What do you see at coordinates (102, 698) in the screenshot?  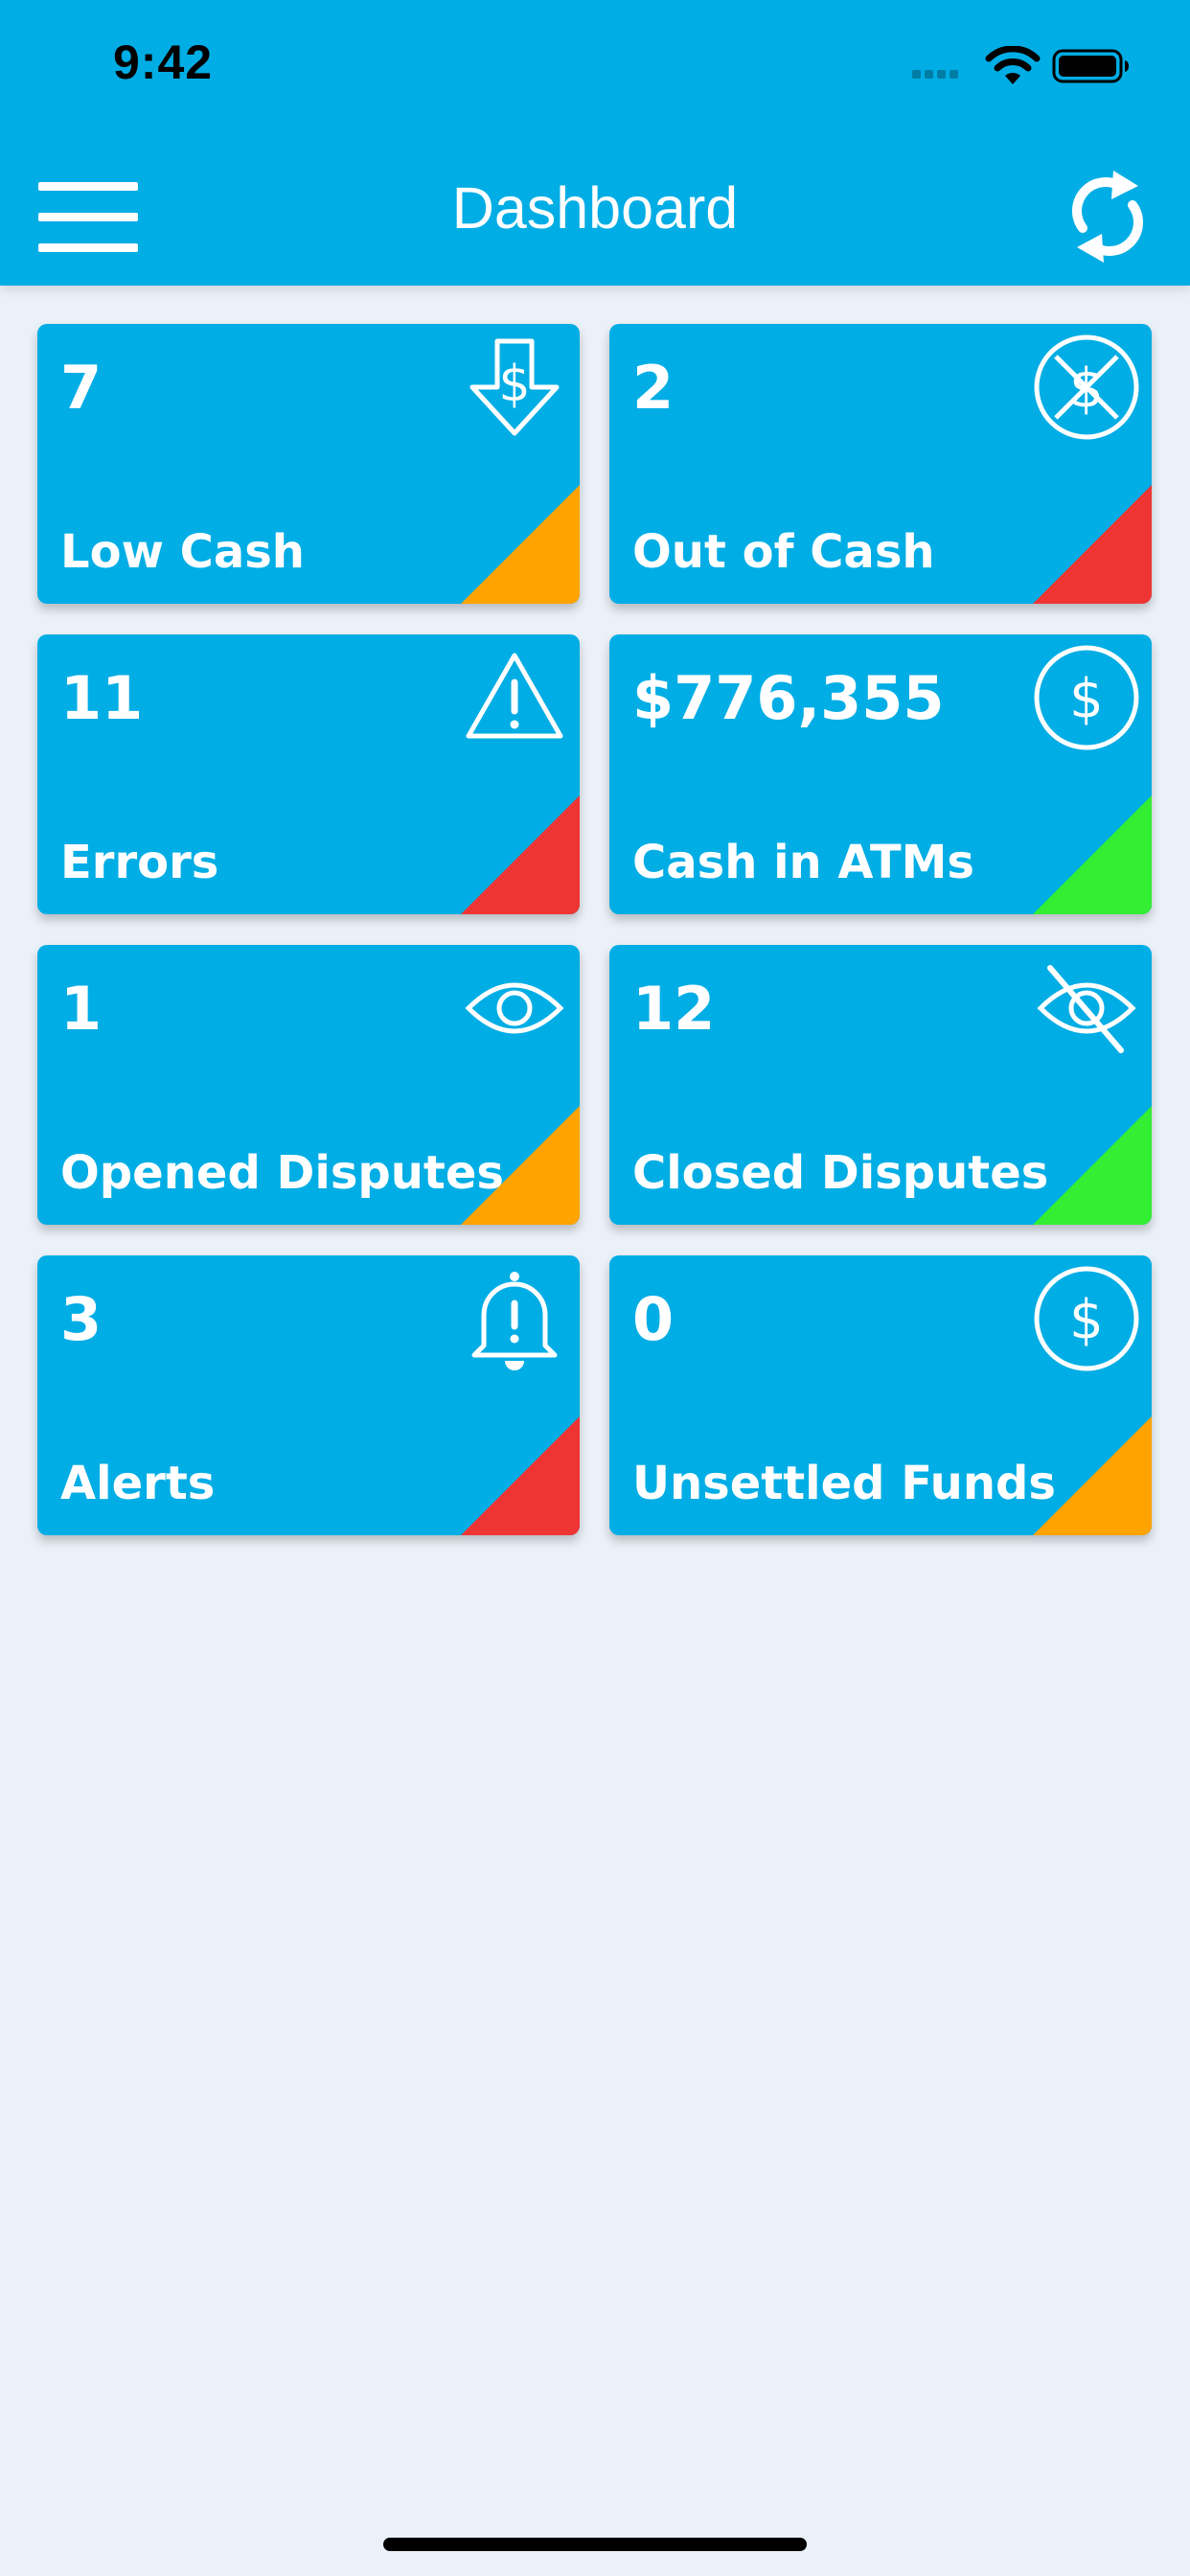 I see `tile-value: 11` at bounding box center [102, 698].